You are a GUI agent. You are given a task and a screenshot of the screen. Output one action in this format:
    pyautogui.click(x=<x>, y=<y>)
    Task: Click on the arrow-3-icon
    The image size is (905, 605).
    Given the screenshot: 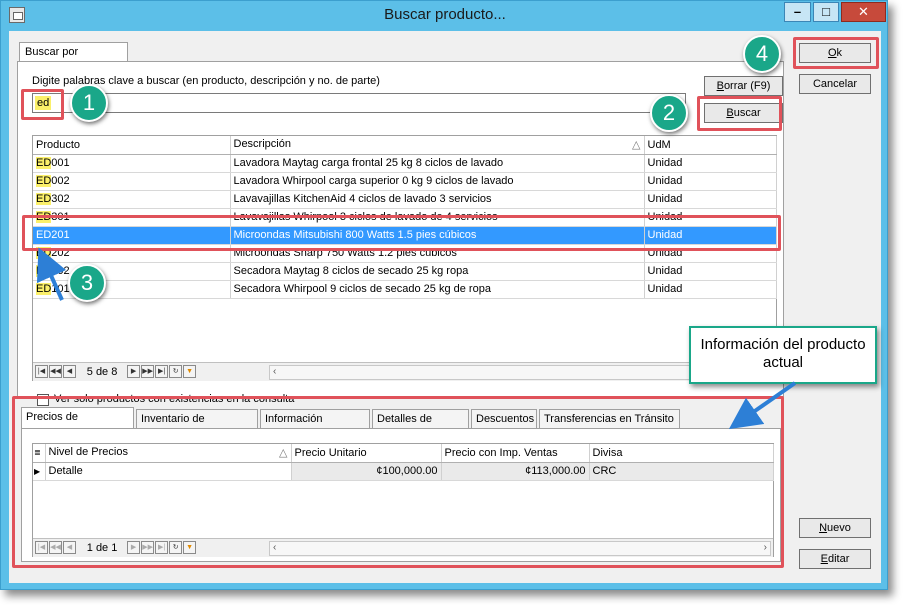 What is the action you would take?
    pyautogui.click(x=51, y=274)
    